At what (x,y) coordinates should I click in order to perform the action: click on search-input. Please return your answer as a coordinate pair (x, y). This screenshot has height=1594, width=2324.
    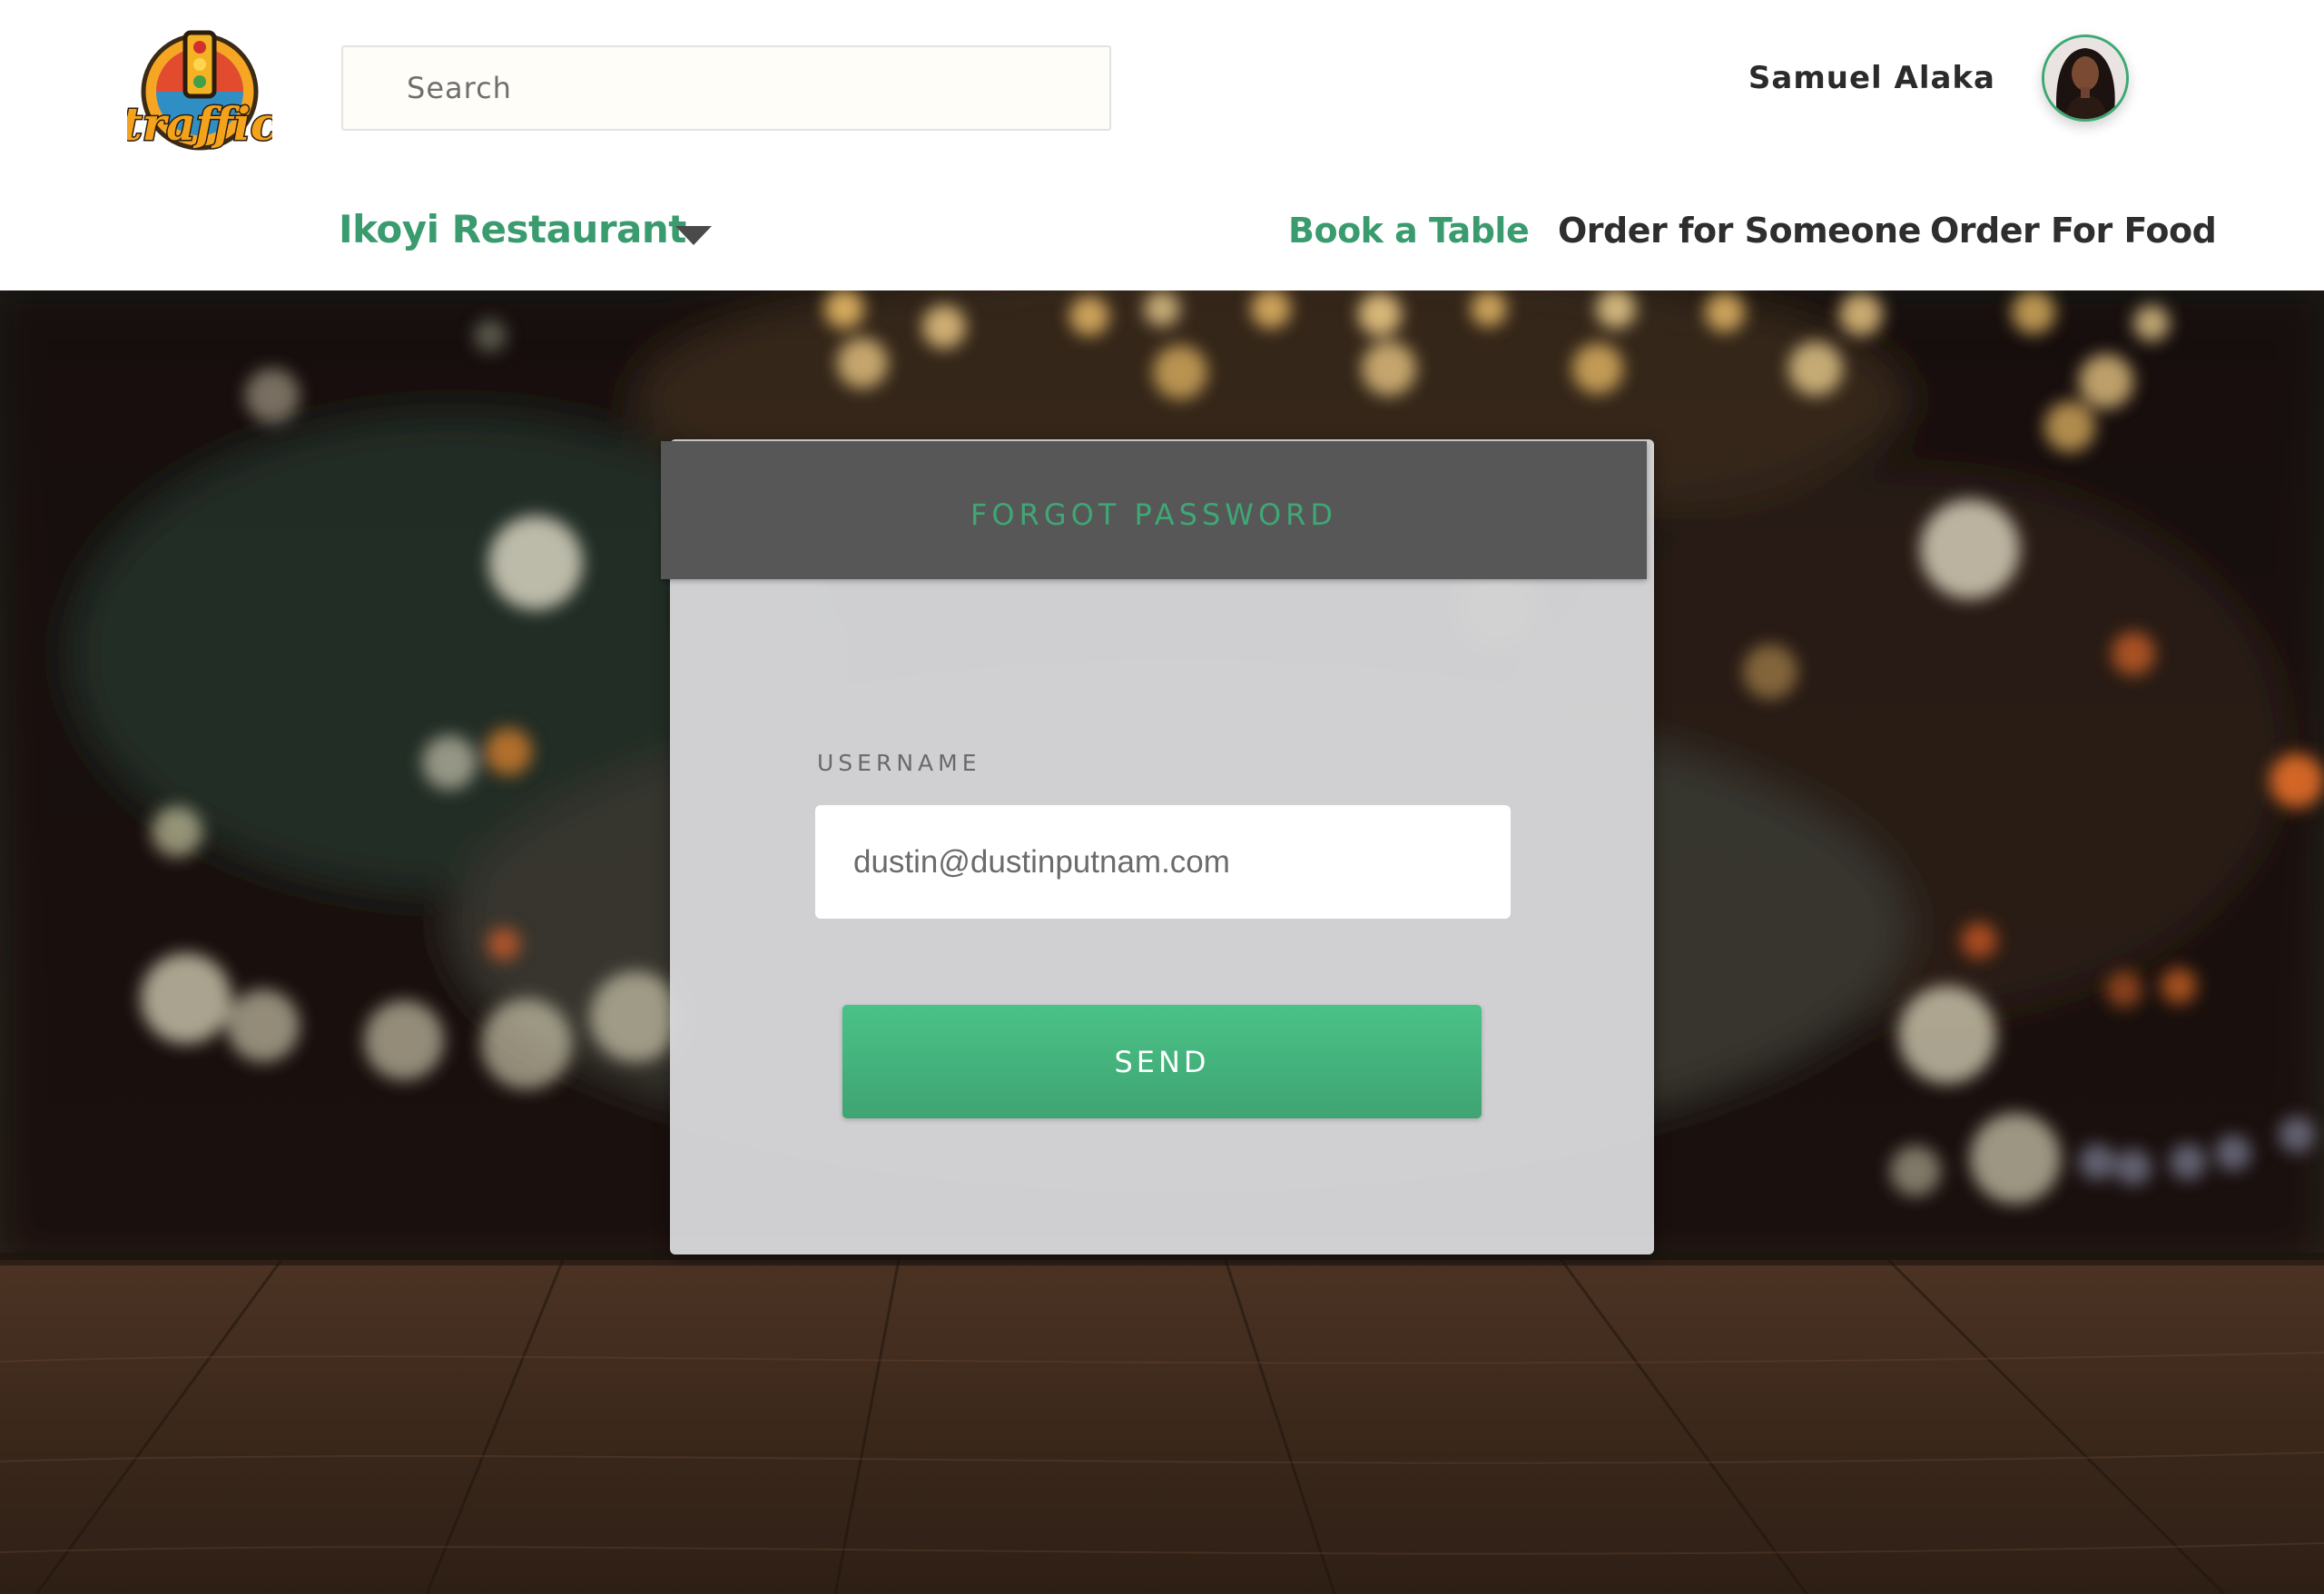
    Looking at the image, I should click on (726, 88).